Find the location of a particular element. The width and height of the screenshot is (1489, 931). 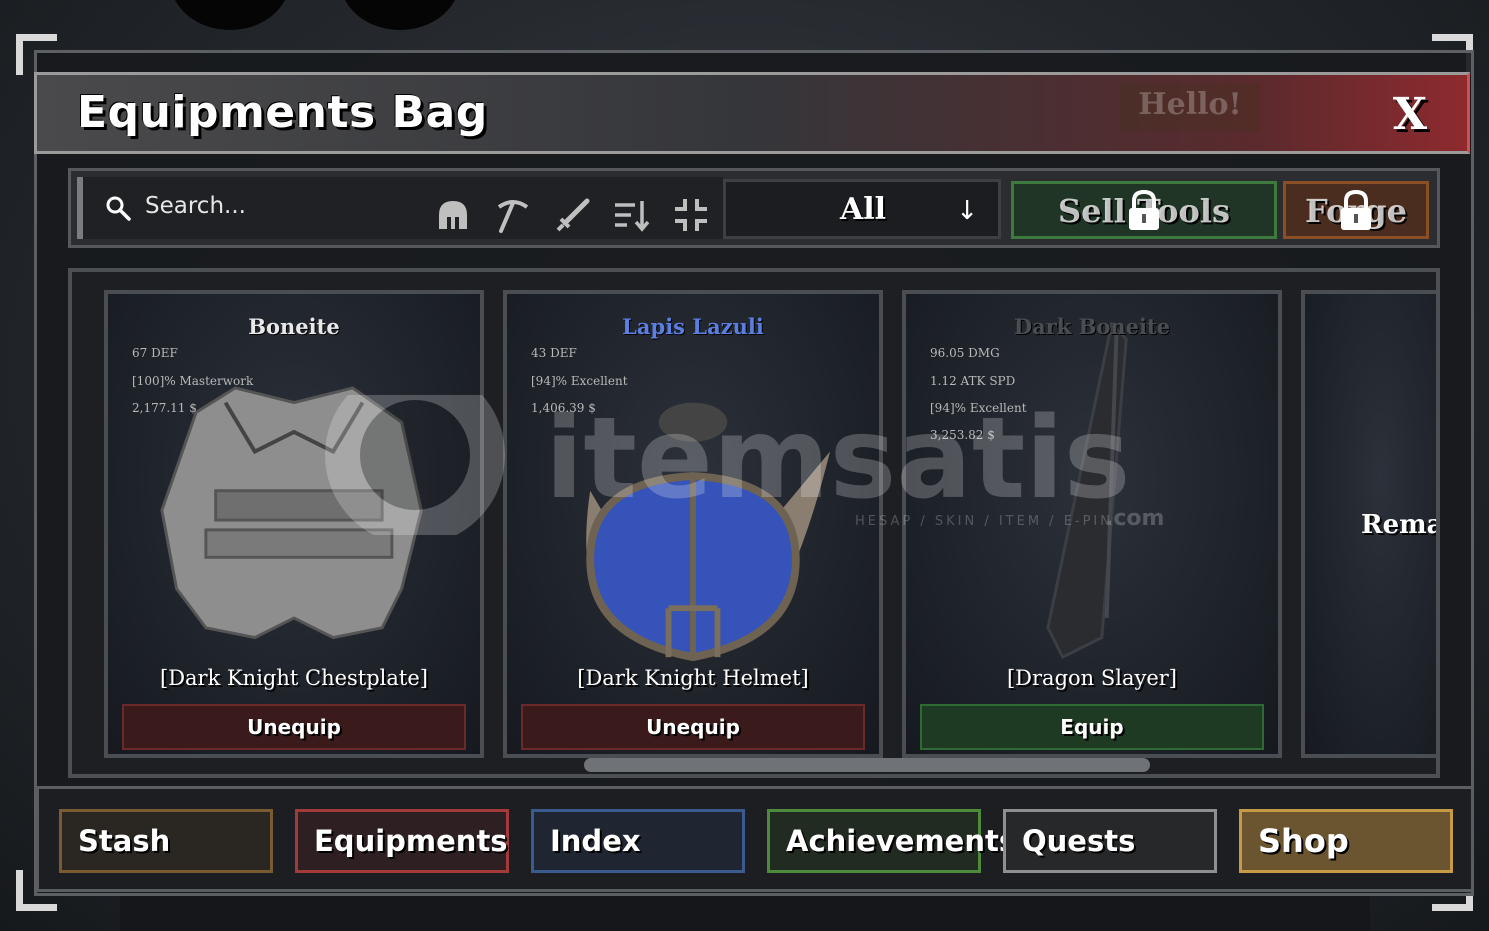

material-name: Dark Boneite is located at coordinates (1092, 326).